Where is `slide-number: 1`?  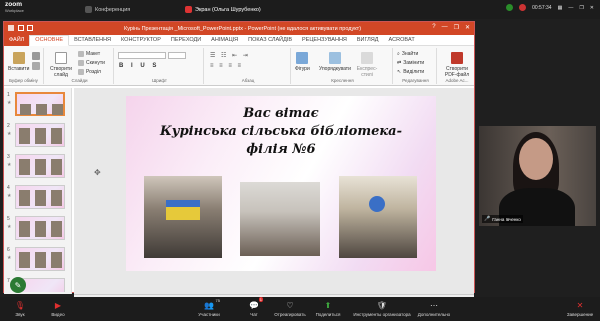
slide-number: 1 is located at coordinates (8, 95).